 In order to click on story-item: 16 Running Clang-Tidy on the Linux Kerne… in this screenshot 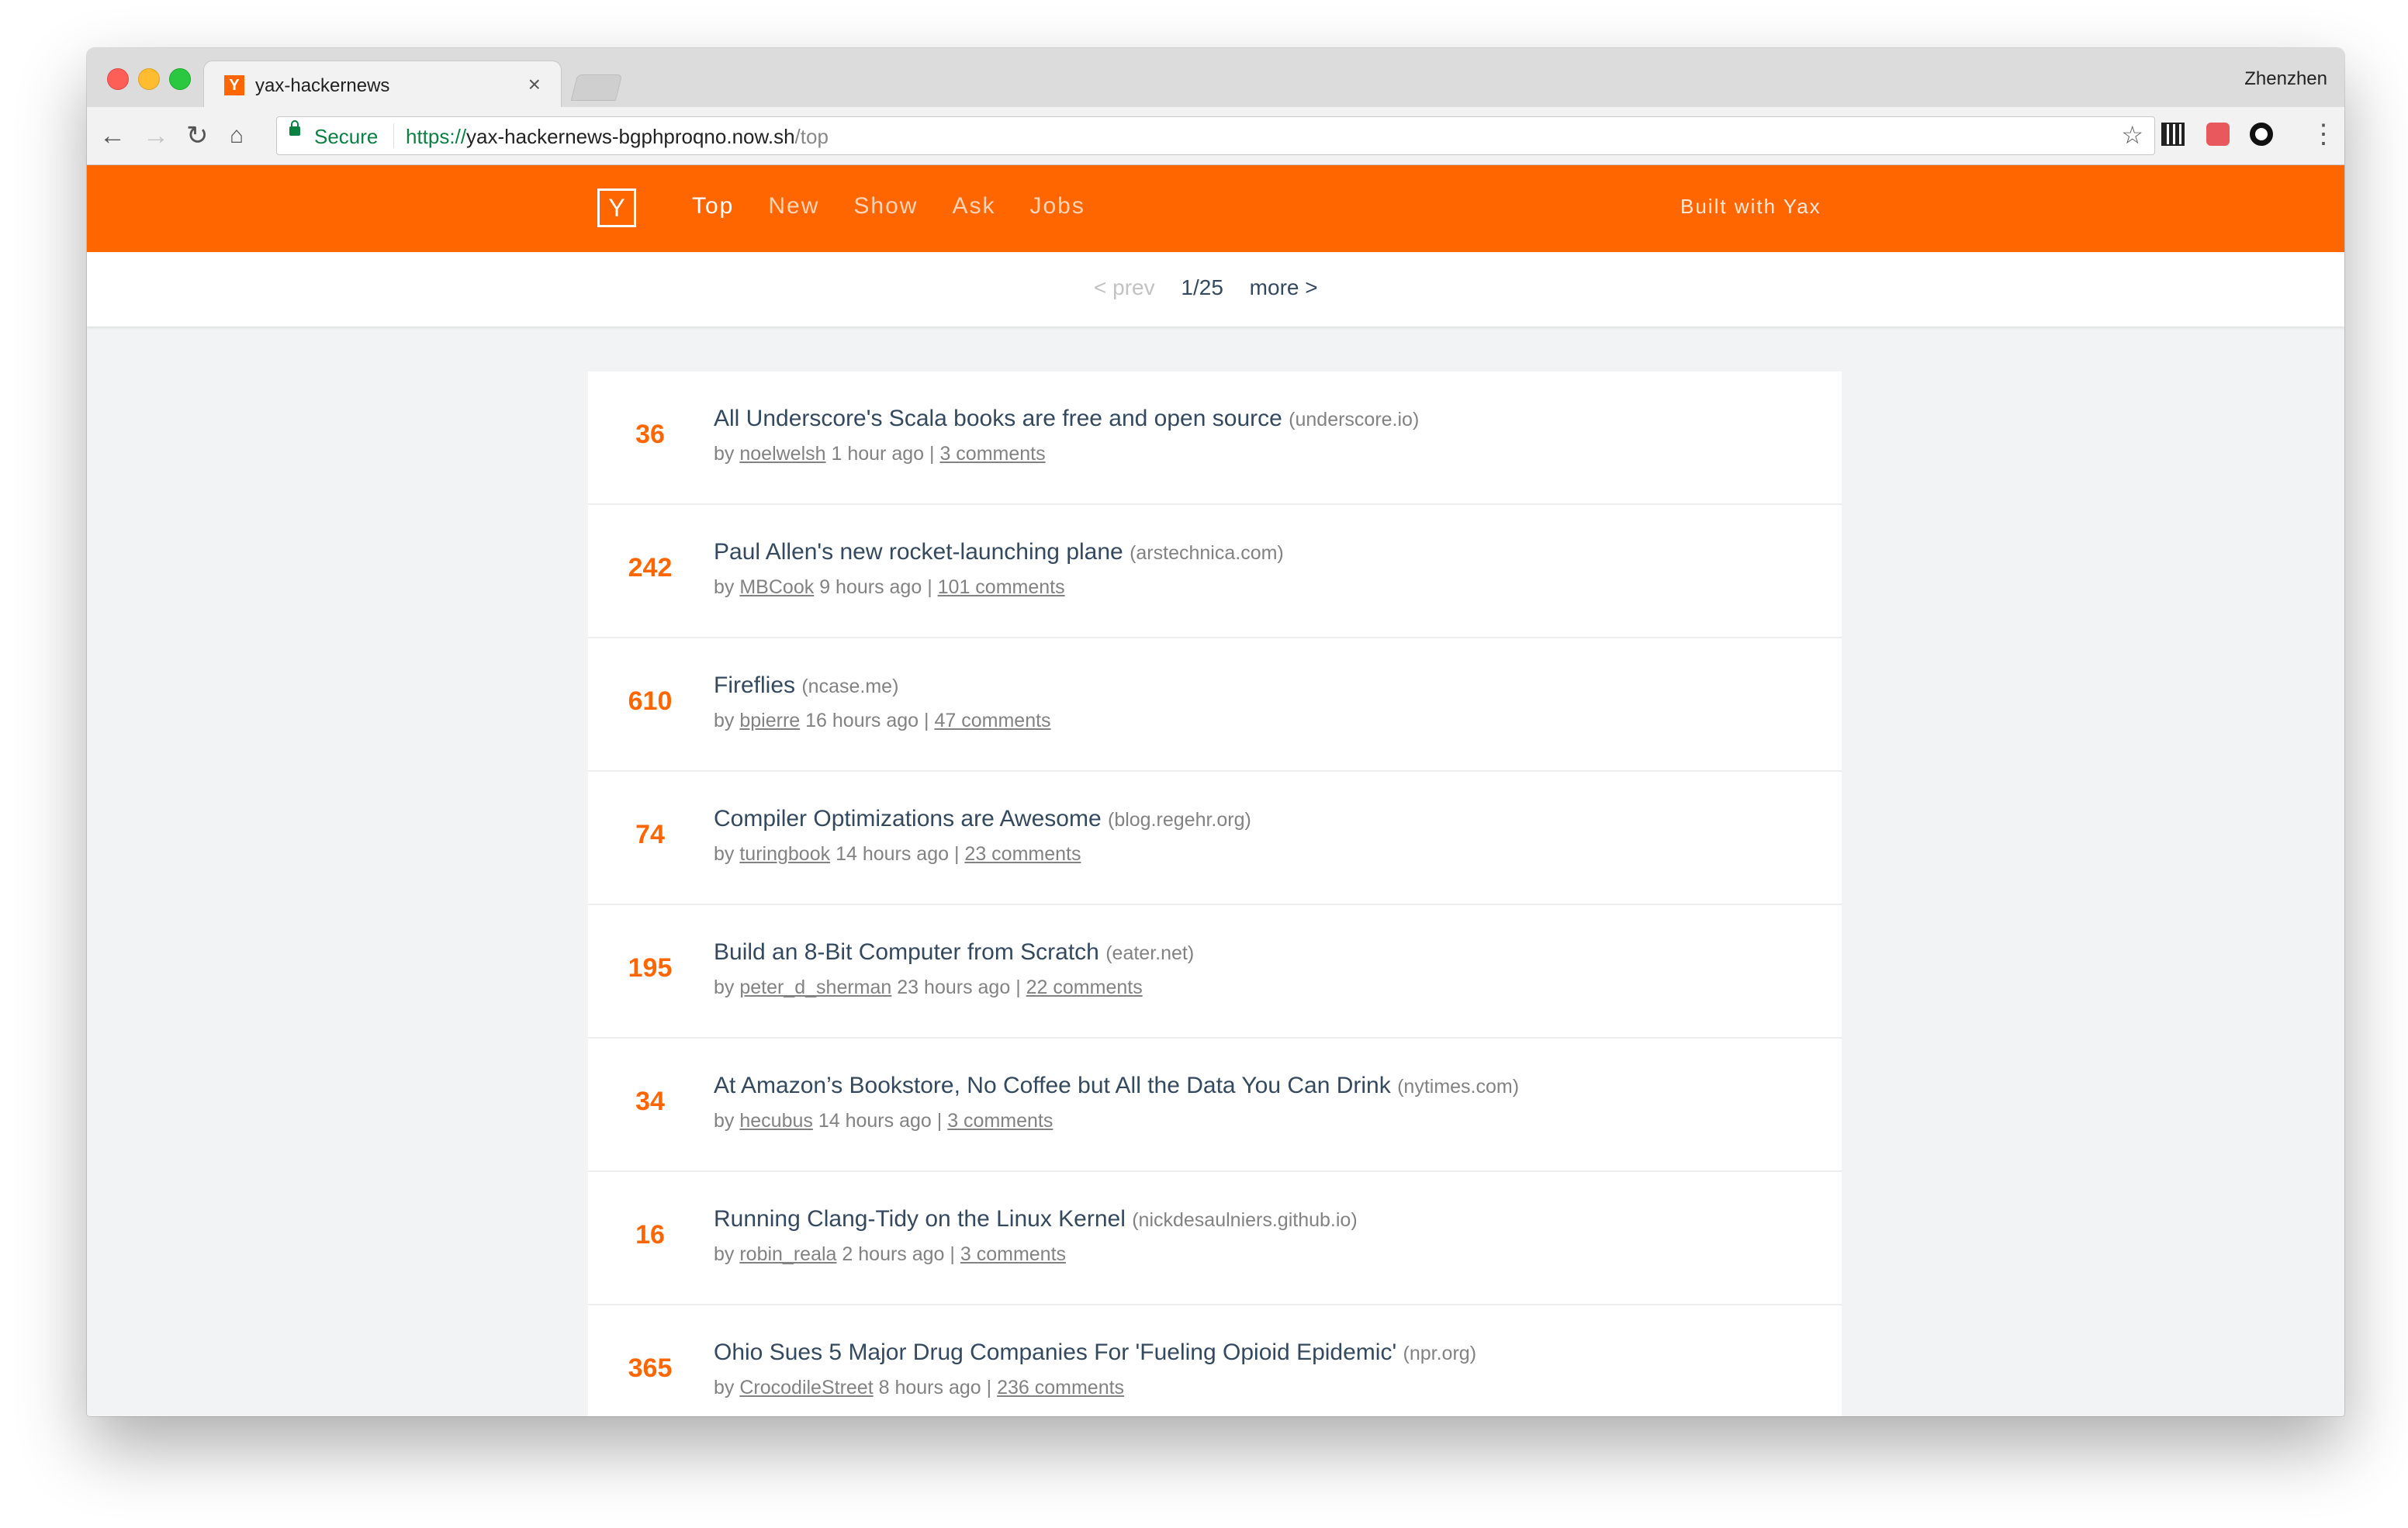, I will do `click(1215, 1238)`.